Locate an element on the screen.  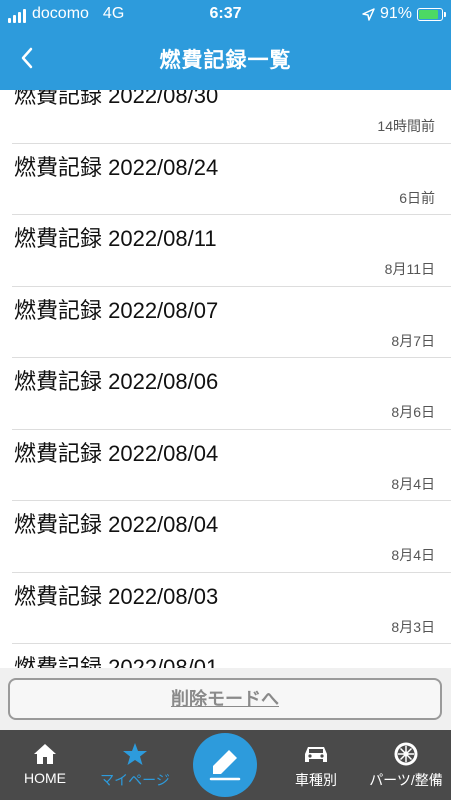
pencil-icon is located at coordinates (225, 765).